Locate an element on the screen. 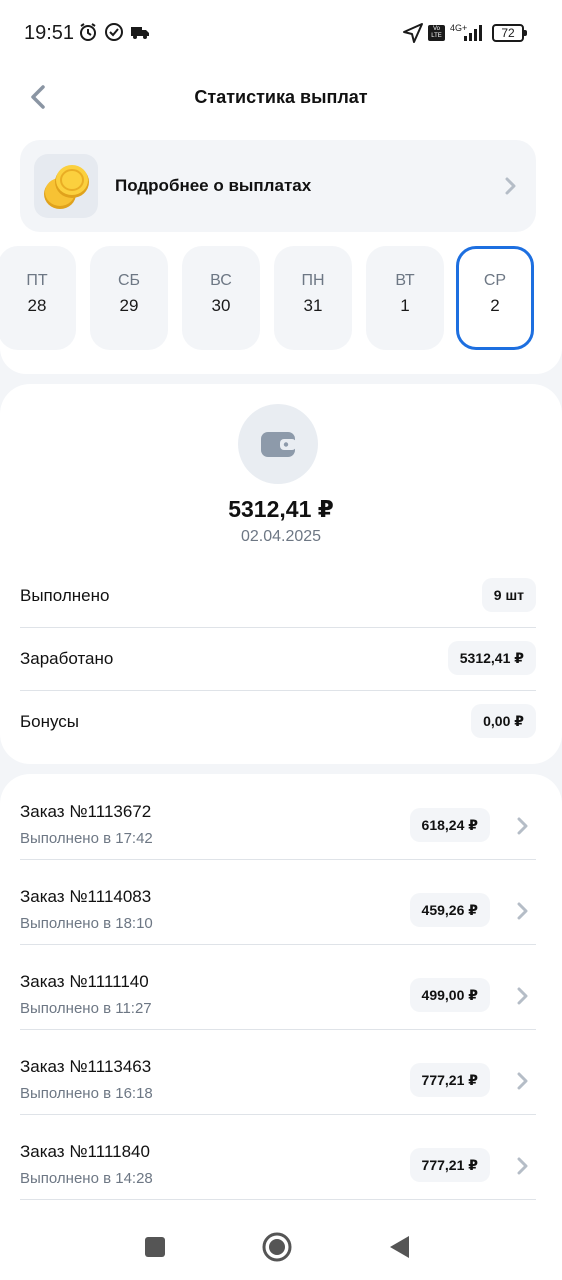  day-tile-wed: СР 2 is located at coordinates (495, 298).